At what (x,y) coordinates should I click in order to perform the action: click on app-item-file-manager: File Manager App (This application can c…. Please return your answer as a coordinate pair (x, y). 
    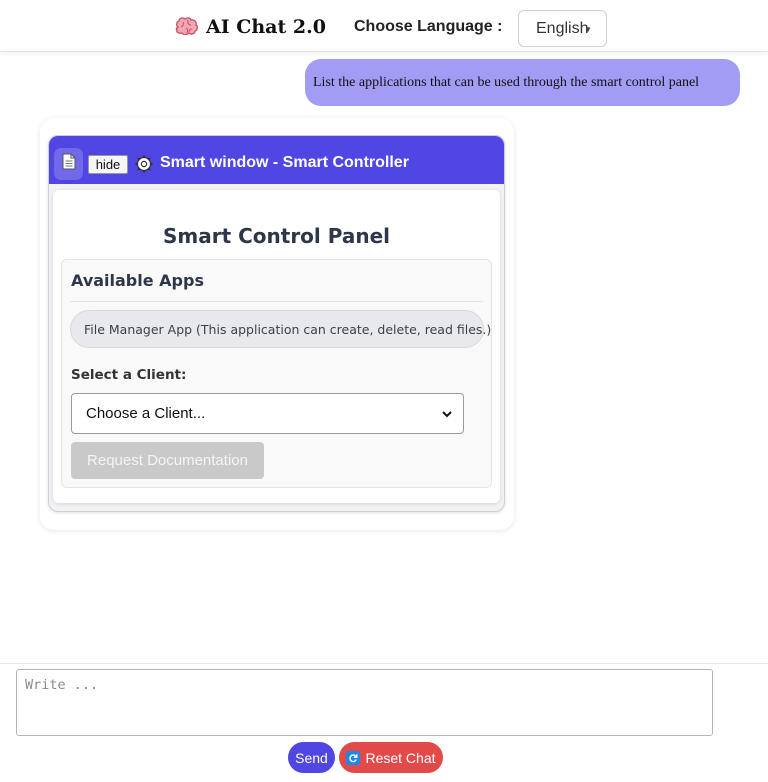
    Looking at the image, I should click on (280, 329).